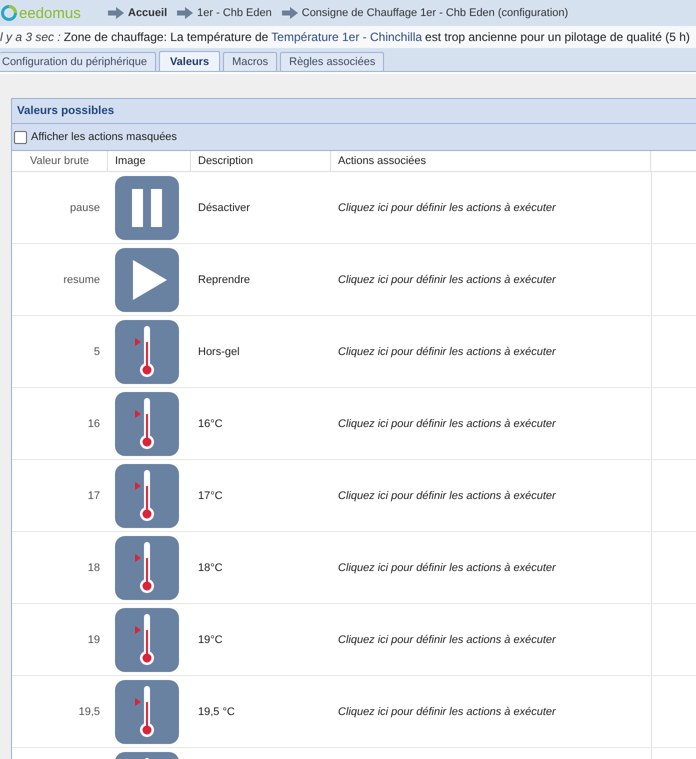  I want to click on tab: Règles associées, so click(332, 61).